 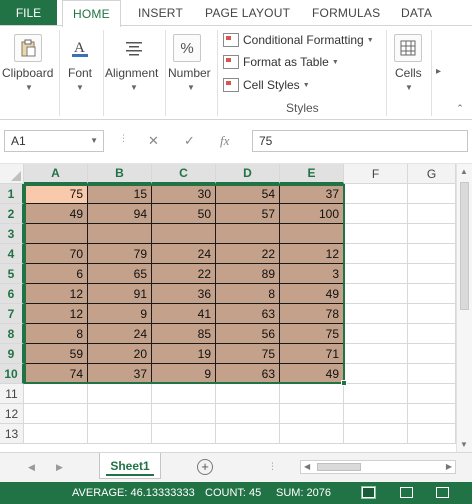 I want to click on cell: 54, so click(x=248, y=194).